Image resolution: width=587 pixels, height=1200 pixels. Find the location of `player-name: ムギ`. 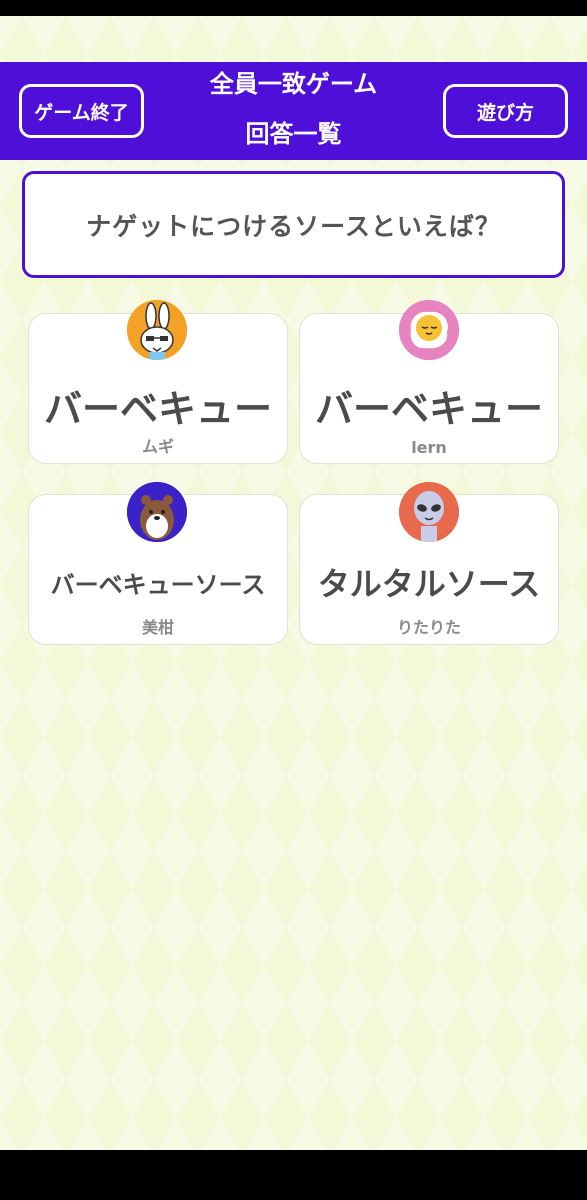

player-name: ムギ is located at coordinates (157, 446).